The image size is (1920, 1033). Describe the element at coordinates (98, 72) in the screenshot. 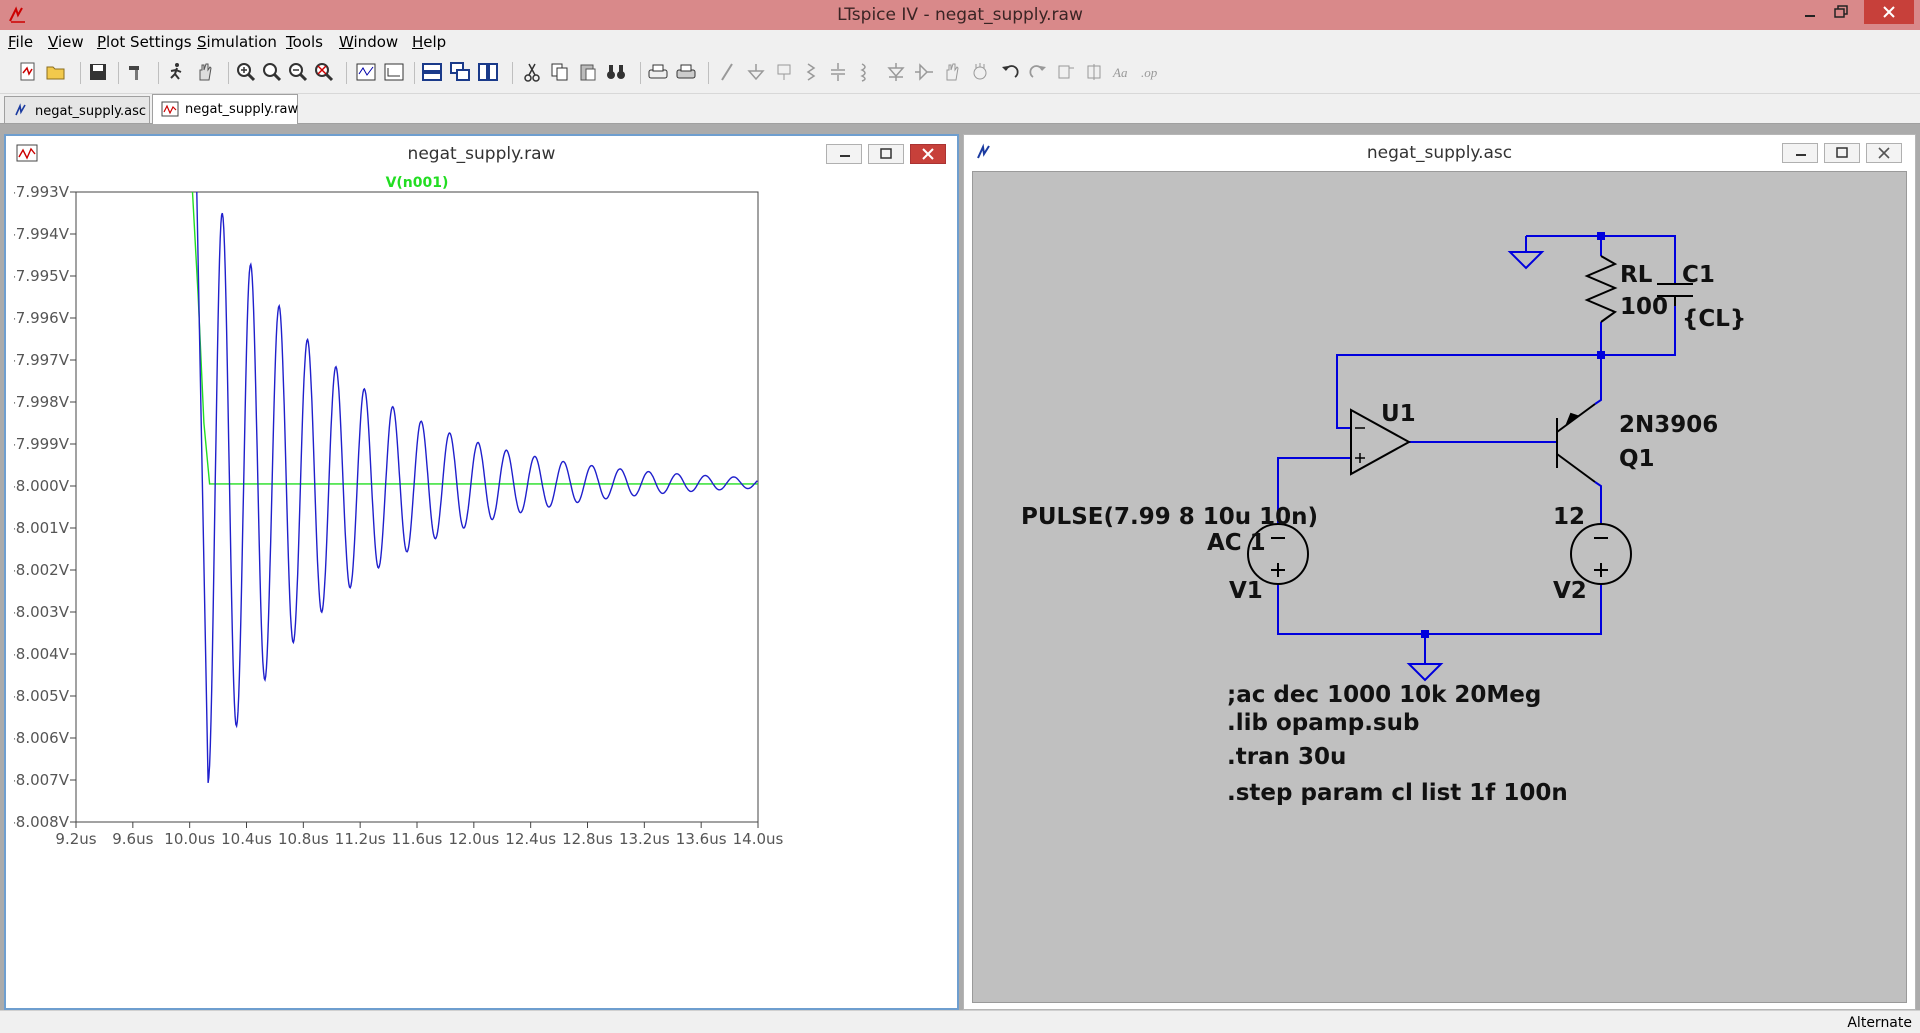

I see `save-icon` at that location.